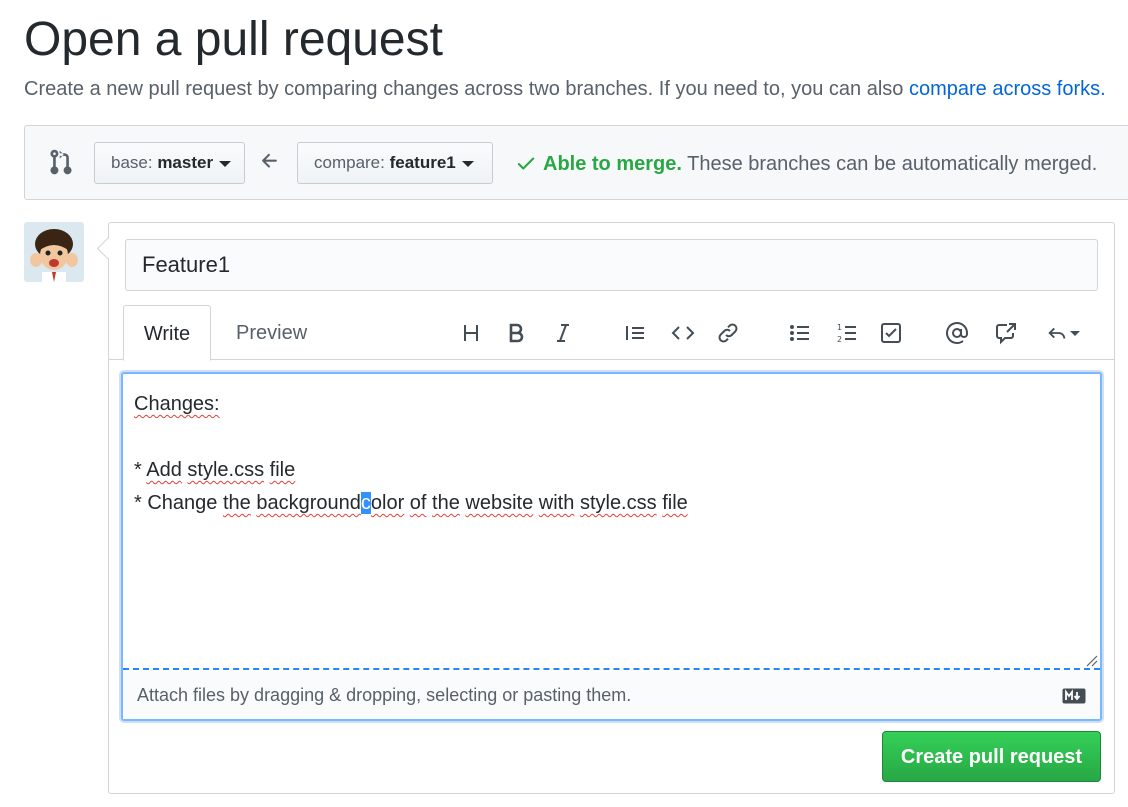 The width and height of the screenshot is (1128, 807). I want to click on compare-prefix: compare:, so click(352, 162).